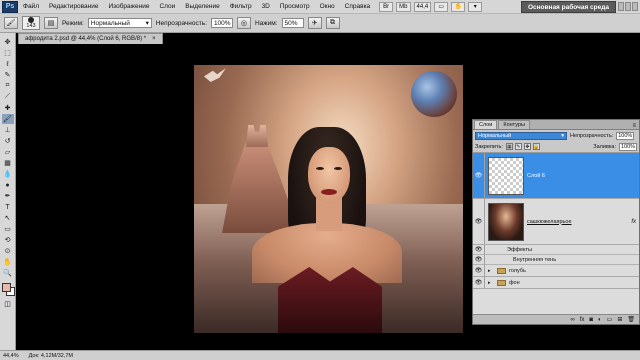 This screenshot has width=640, height=360. I want to click on color-swatches, so click(8, 290).